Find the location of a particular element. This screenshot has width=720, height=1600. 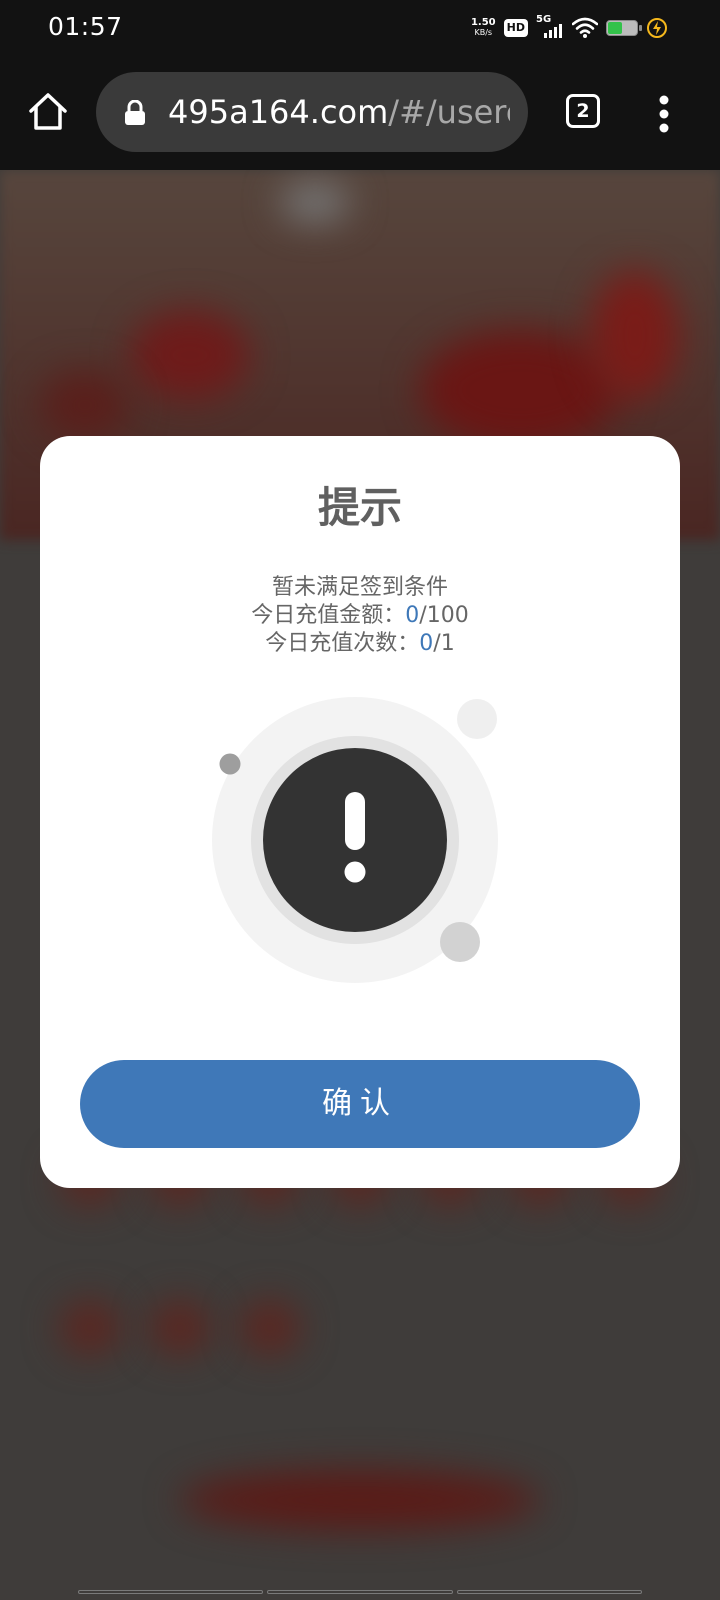

condition-not-met-text: 暂未满足签到条件 is located at coordinates (359, 587).